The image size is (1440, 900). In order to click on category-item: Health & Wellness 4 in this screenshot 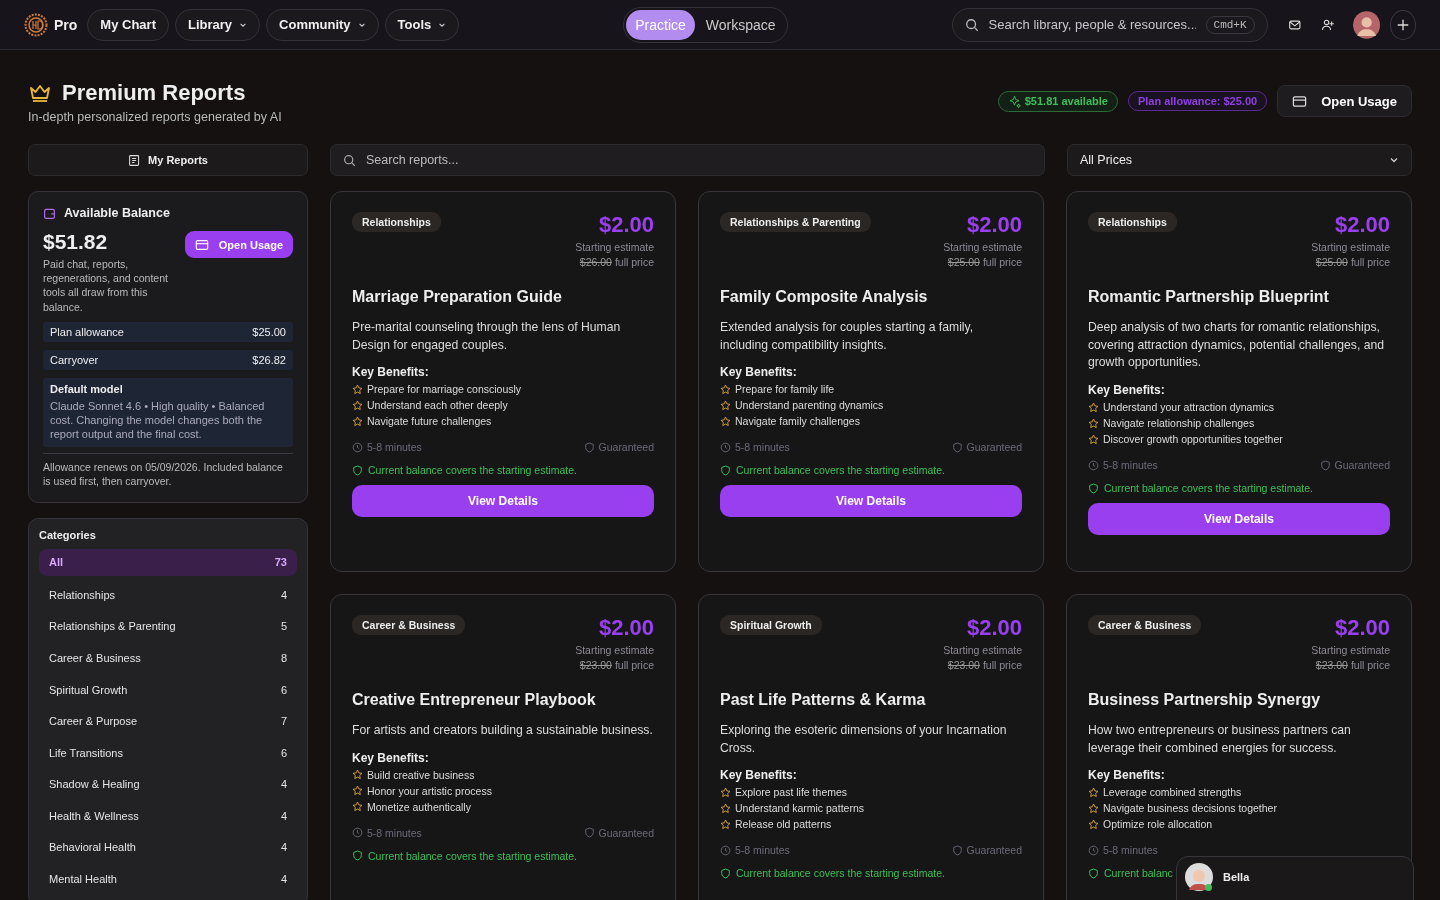, I will do `click(168, 816)`.